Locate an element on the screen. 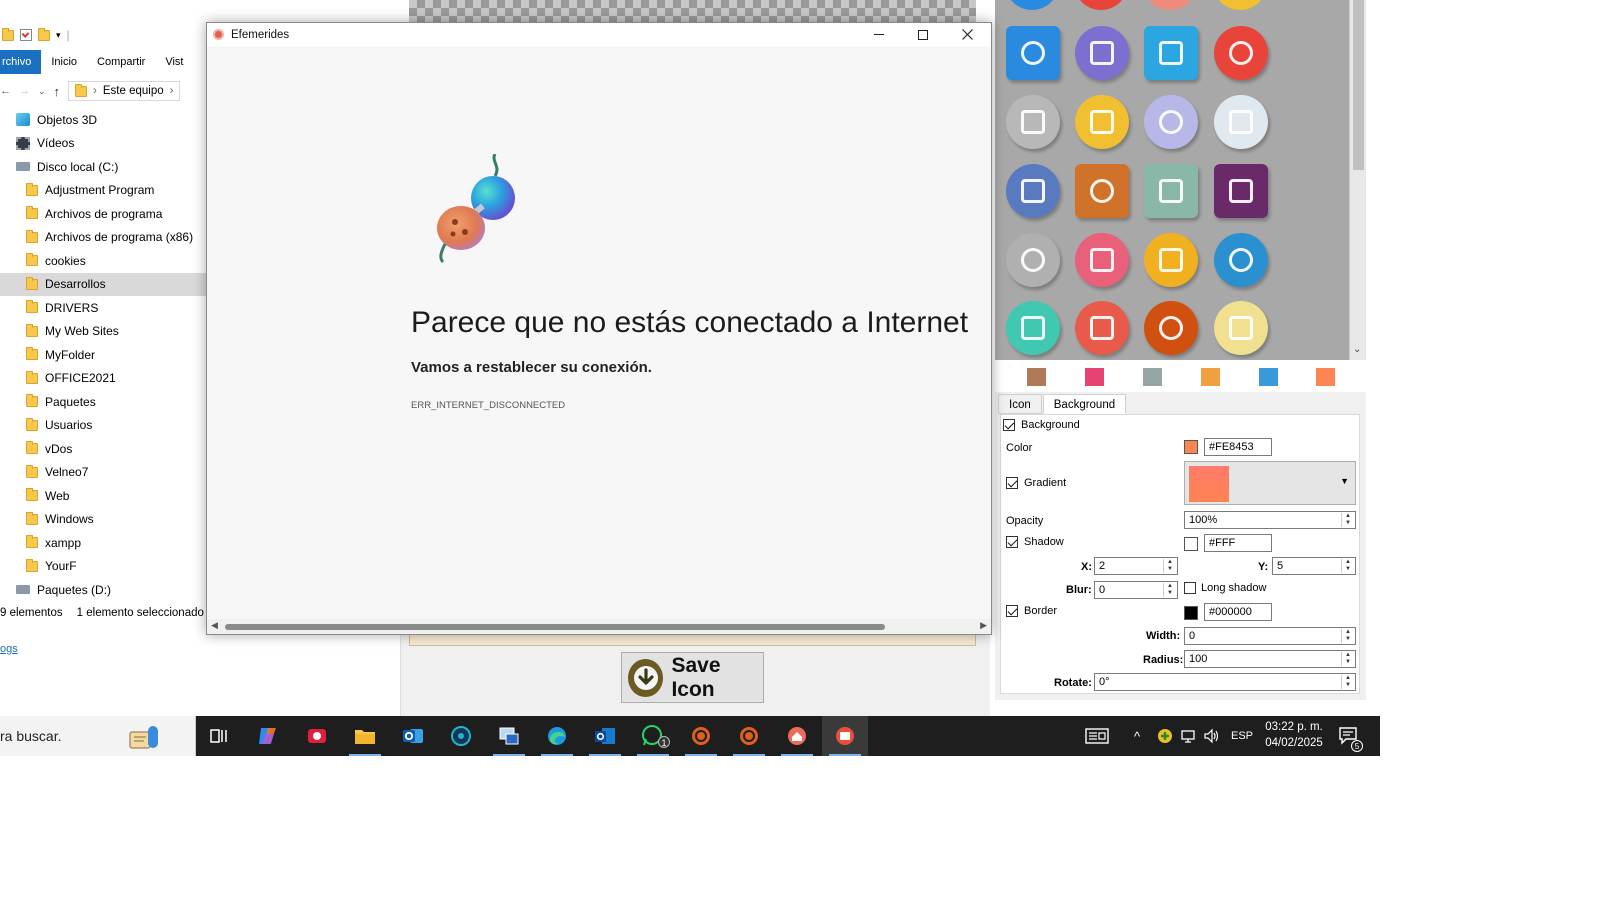 The image size is (1600, 900). forward-arrow-icon: → is located at coordinates (24, 91).